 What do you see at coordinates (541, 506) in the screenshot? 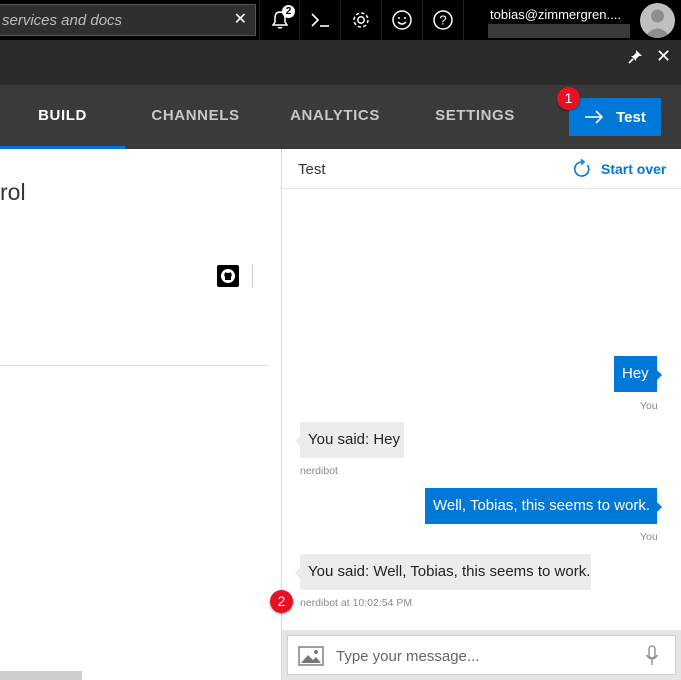
I see `user-message: Well, Tobias, this seems to work.` at bounding box center [541, 506].